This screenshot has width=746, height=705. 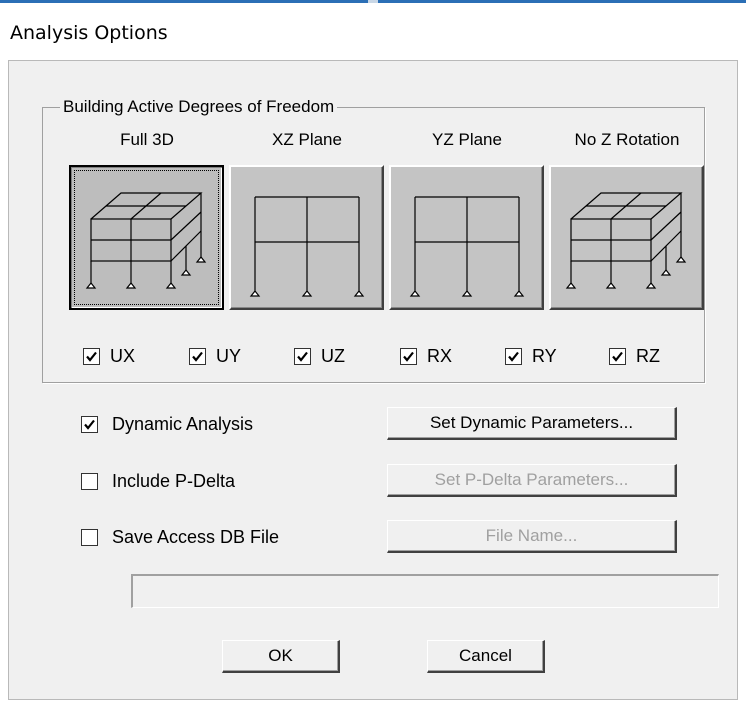 I want to click on window-top-notch, so click(x=373, y=1).